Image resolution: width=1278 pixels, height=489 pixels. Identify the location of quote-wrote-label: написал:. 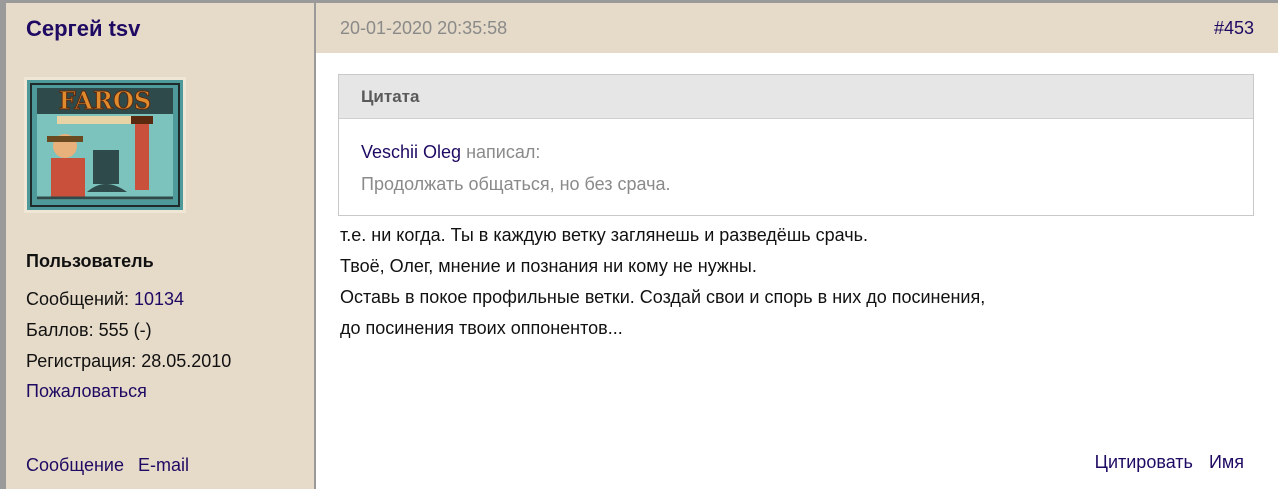
(503, 152).